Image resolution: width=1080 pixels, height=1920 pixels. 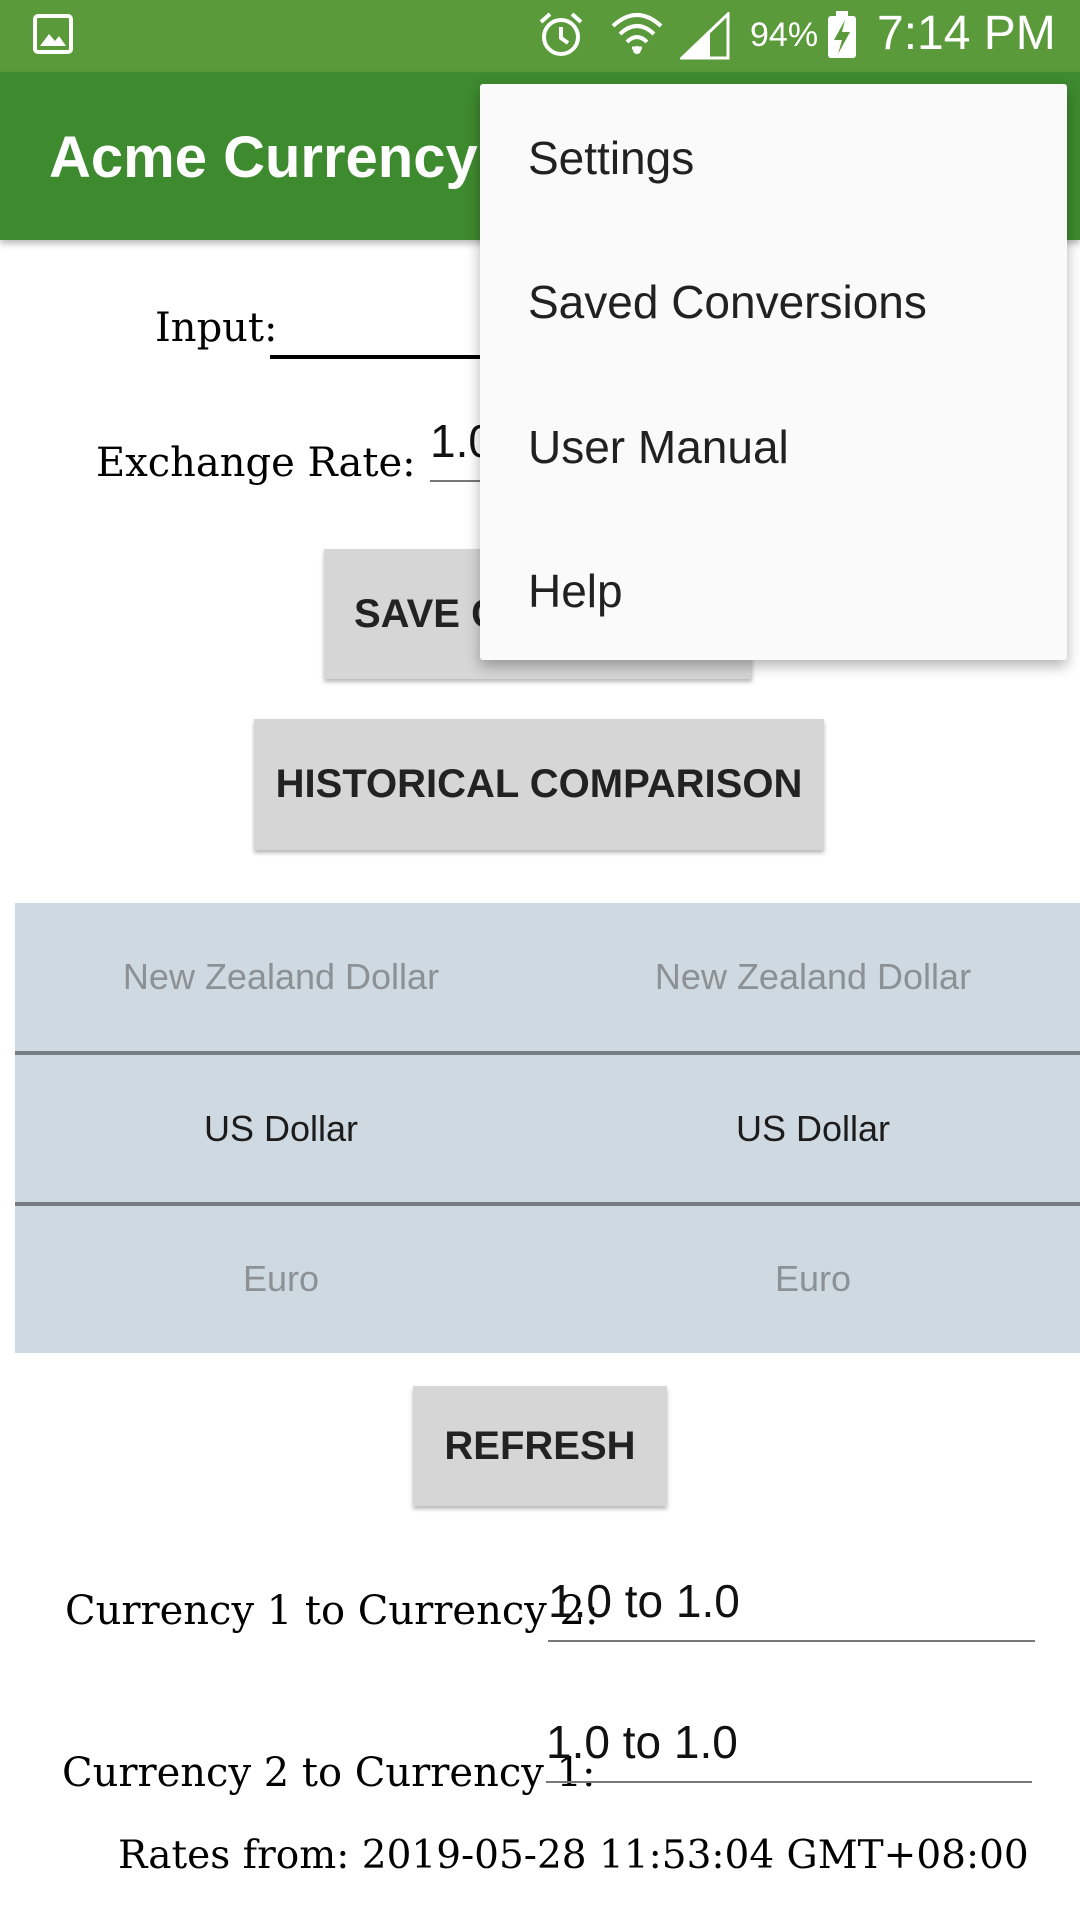 I want to click on signal-icon, so click(x=704, y=37).